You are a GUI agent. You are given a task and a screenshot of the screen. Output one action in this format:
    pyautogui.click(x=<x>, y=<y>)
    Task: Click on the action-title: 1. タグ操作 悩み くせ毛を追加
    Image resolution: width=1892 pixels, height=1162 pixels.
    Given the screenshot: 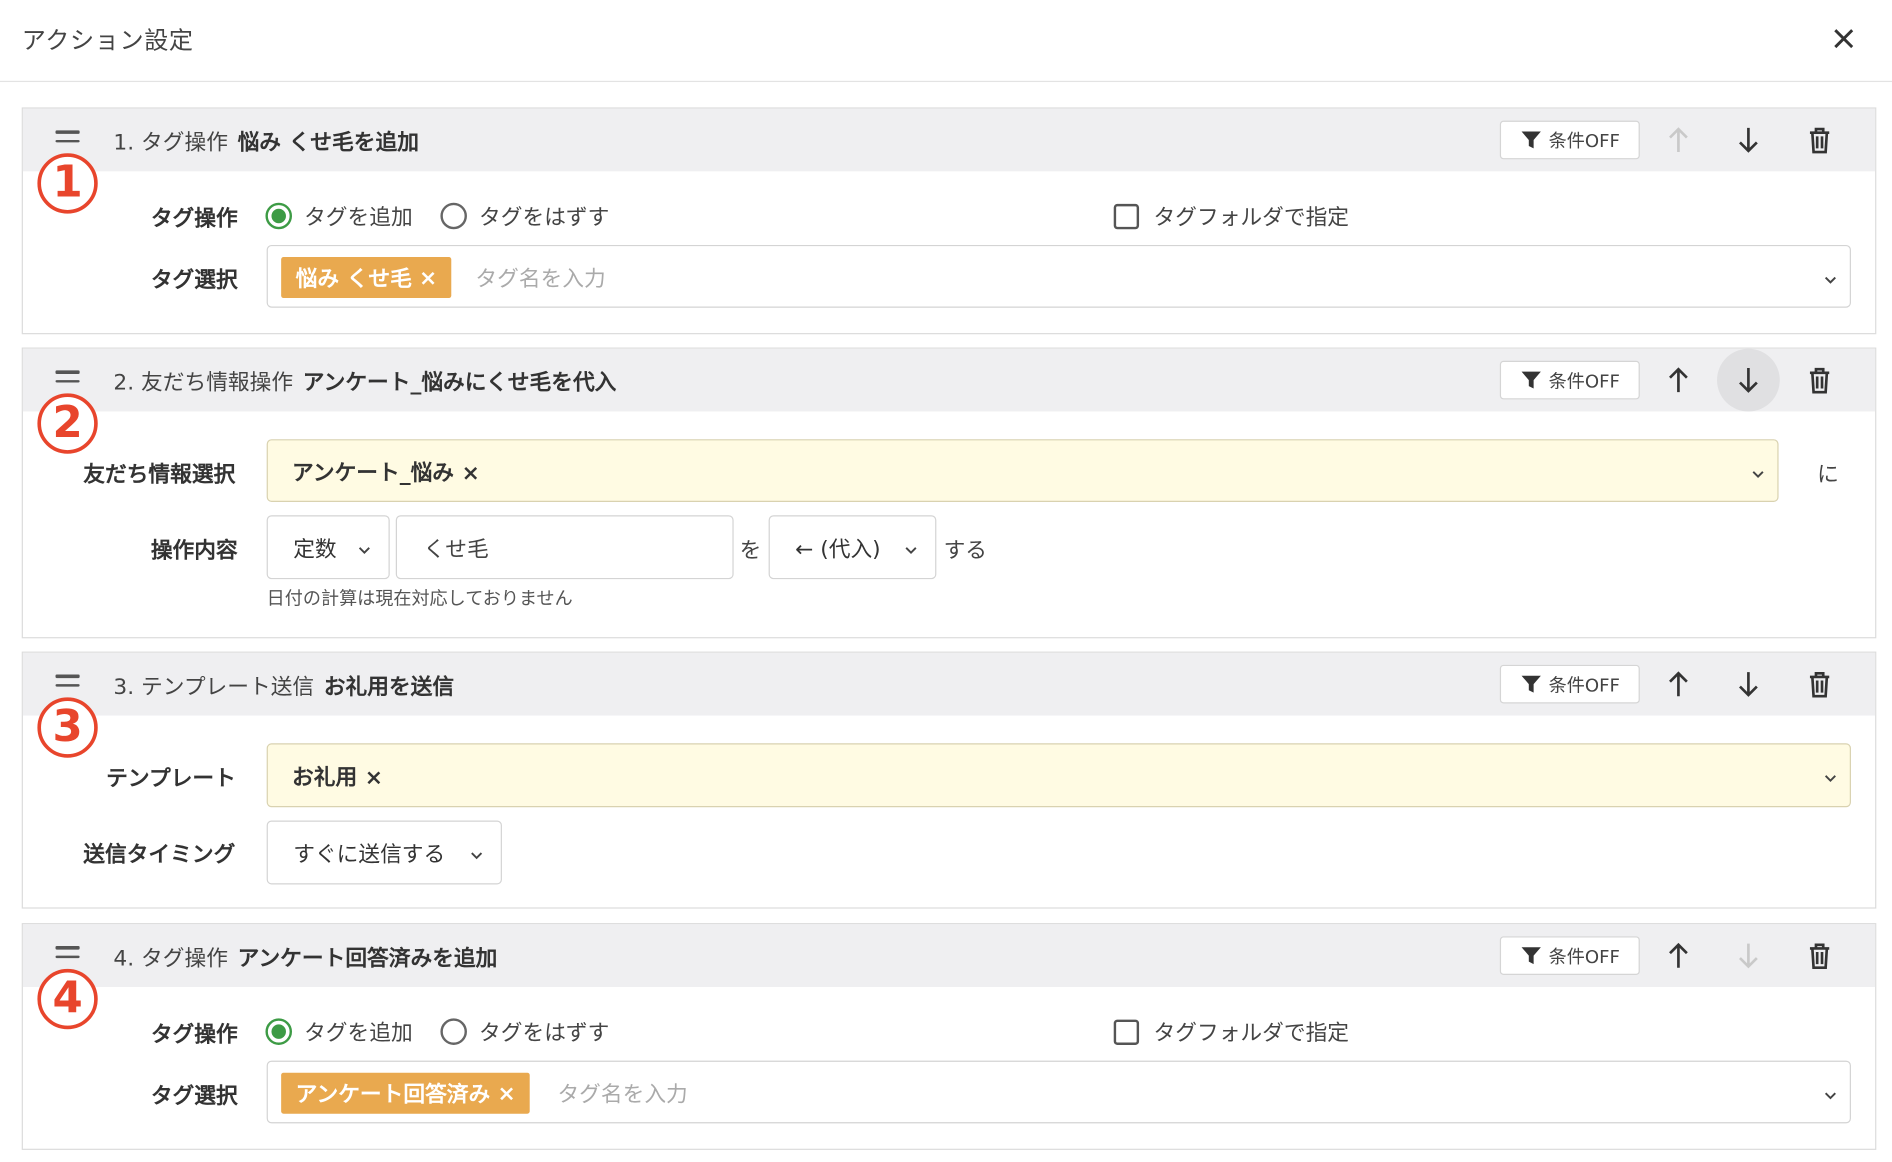 What is the action you would take?
    pyautogui.click(x=266, y=140)
    